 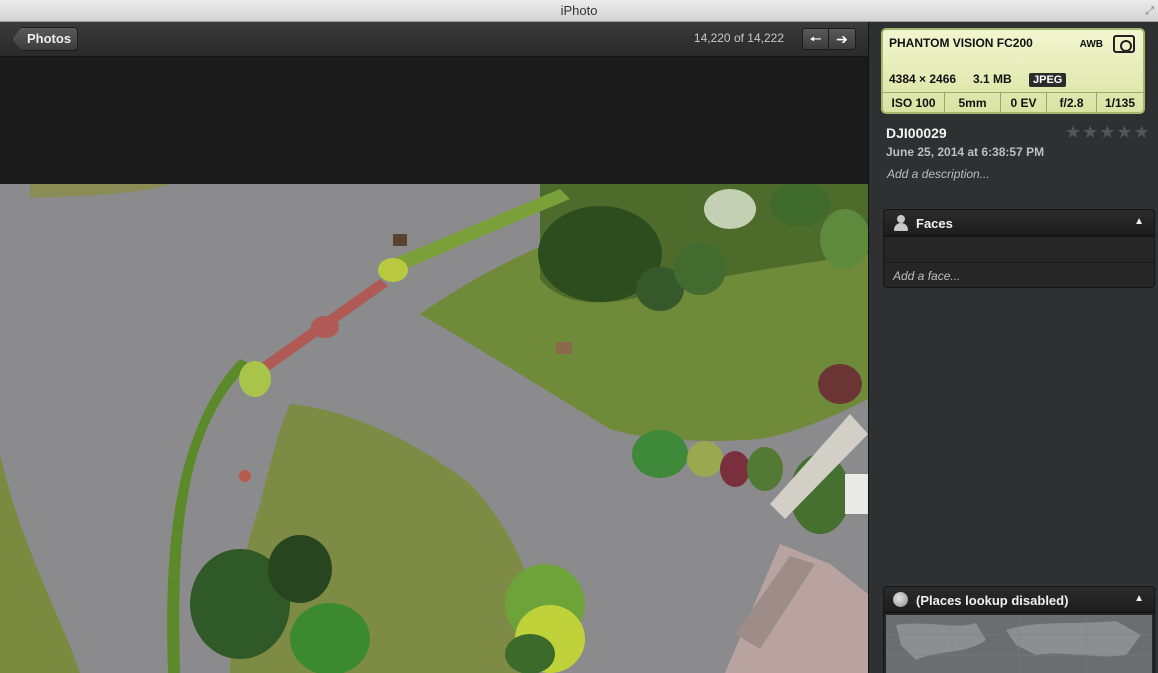 I want to click on photo-nav: 🠔 ➔, so click(x=829, y=39).